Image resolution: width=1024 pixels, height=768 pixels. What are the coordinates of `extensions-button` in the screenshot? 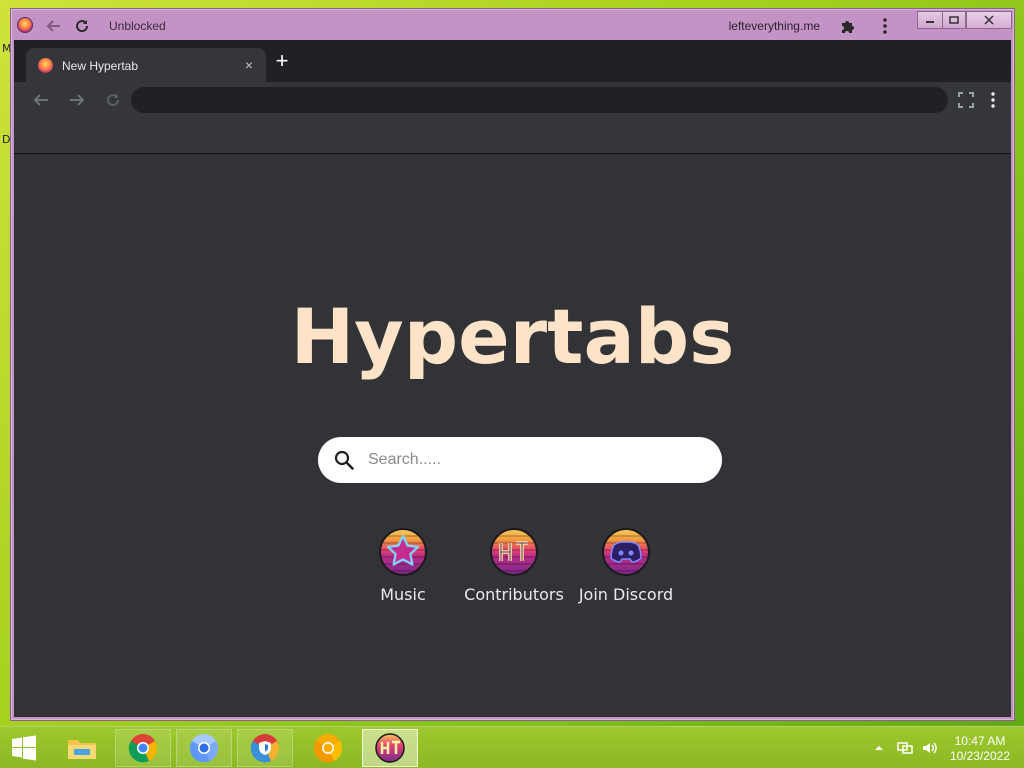 It's located at (848, 26).